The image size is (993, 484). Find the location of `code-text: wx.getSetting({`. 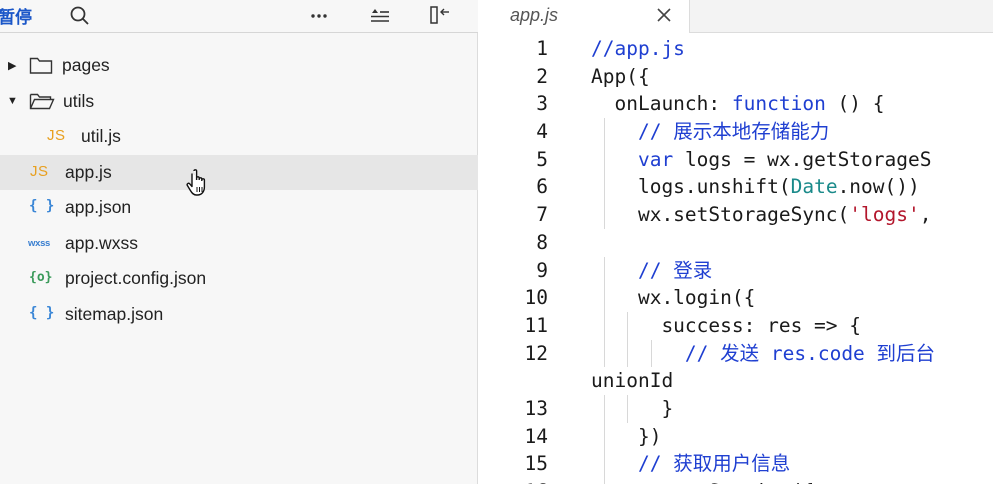

code-text: wx.getSetting({ is located at coordinates (702, 481).